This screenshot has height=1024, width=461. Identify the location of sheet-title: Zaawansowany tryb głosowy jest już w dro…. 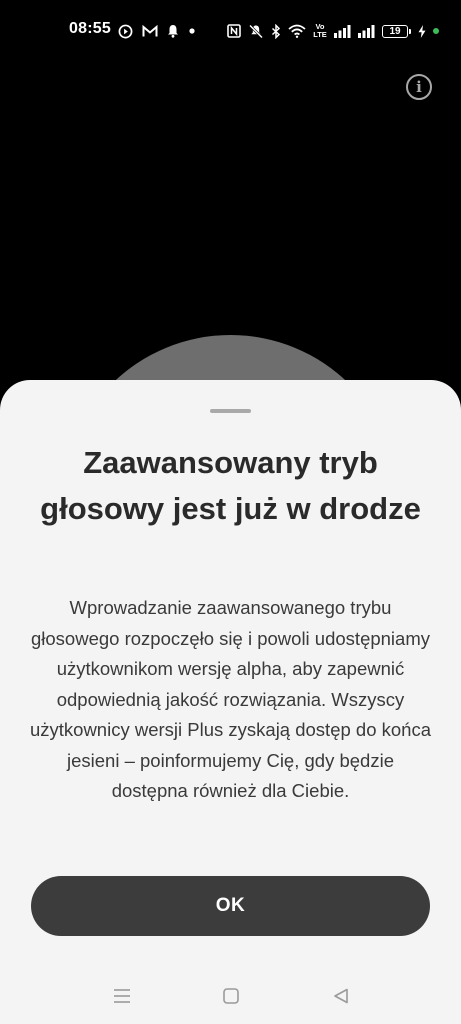
(230, 485).